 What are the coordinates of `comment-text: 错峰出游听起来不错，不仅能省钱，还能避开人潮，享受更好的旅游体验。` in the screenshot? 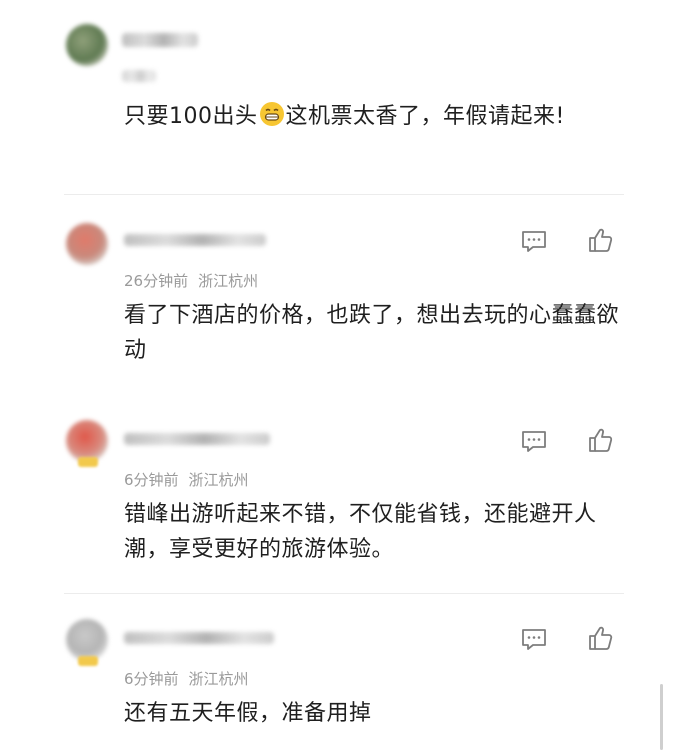 It's located at (360, 532).